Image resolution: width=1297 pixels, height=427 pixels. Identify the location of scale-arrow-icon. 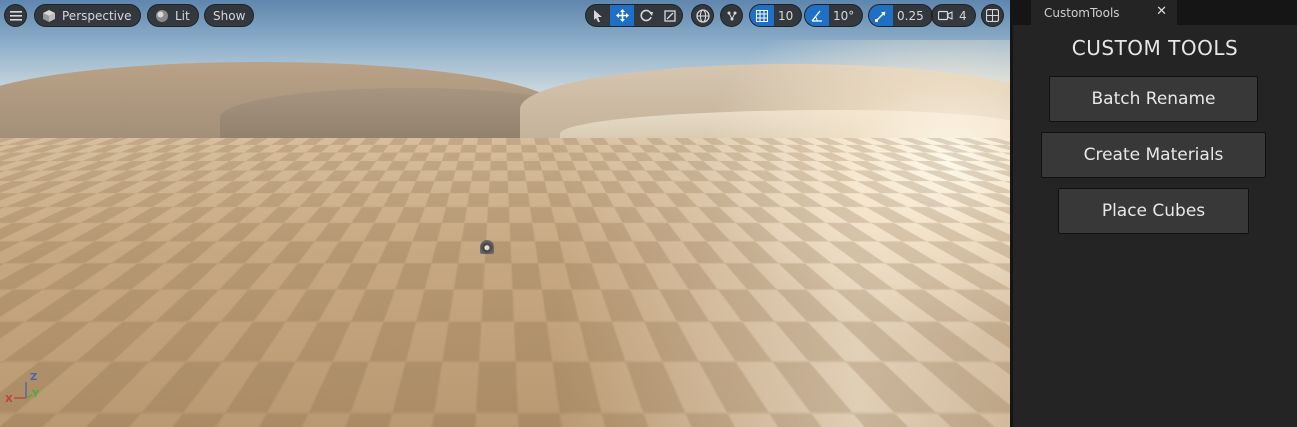
(880, 16).